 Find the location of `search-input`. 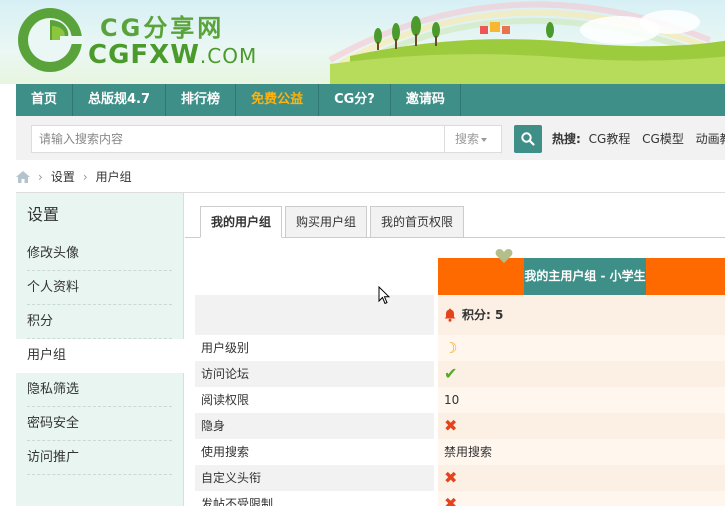

search-input is located at coordinates (238, 139).